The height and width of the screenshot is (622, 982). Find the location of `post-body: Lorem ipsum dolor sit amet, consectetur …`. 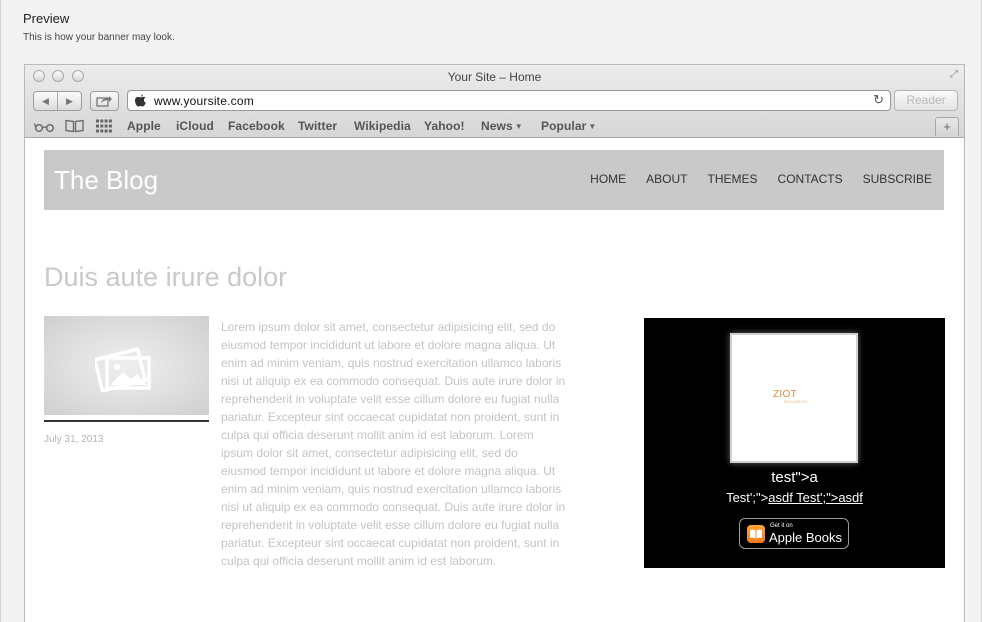

post-body: Lorem ipsum dolor sit amet, consectetur … is located at coordinates (393, 444).